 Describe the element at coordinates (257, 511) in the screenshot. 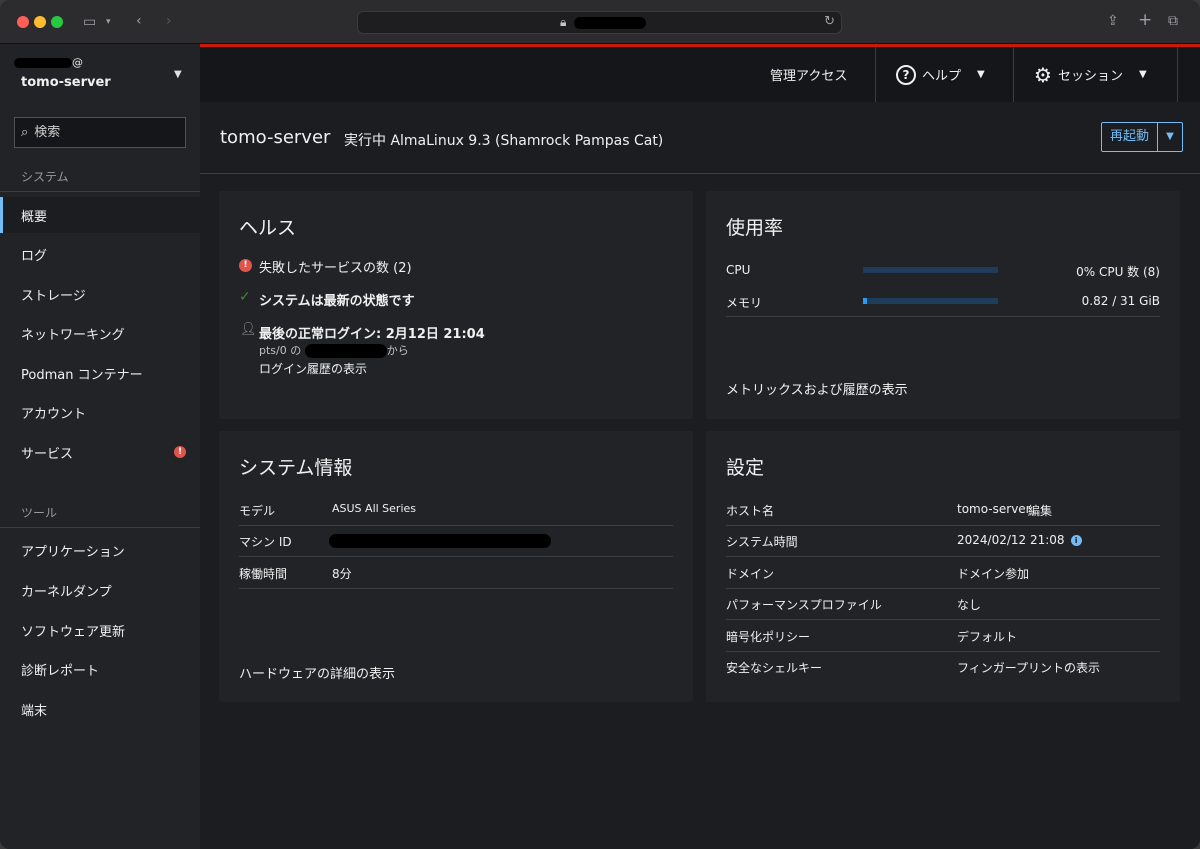

I see `model-label: モデル` at that location.